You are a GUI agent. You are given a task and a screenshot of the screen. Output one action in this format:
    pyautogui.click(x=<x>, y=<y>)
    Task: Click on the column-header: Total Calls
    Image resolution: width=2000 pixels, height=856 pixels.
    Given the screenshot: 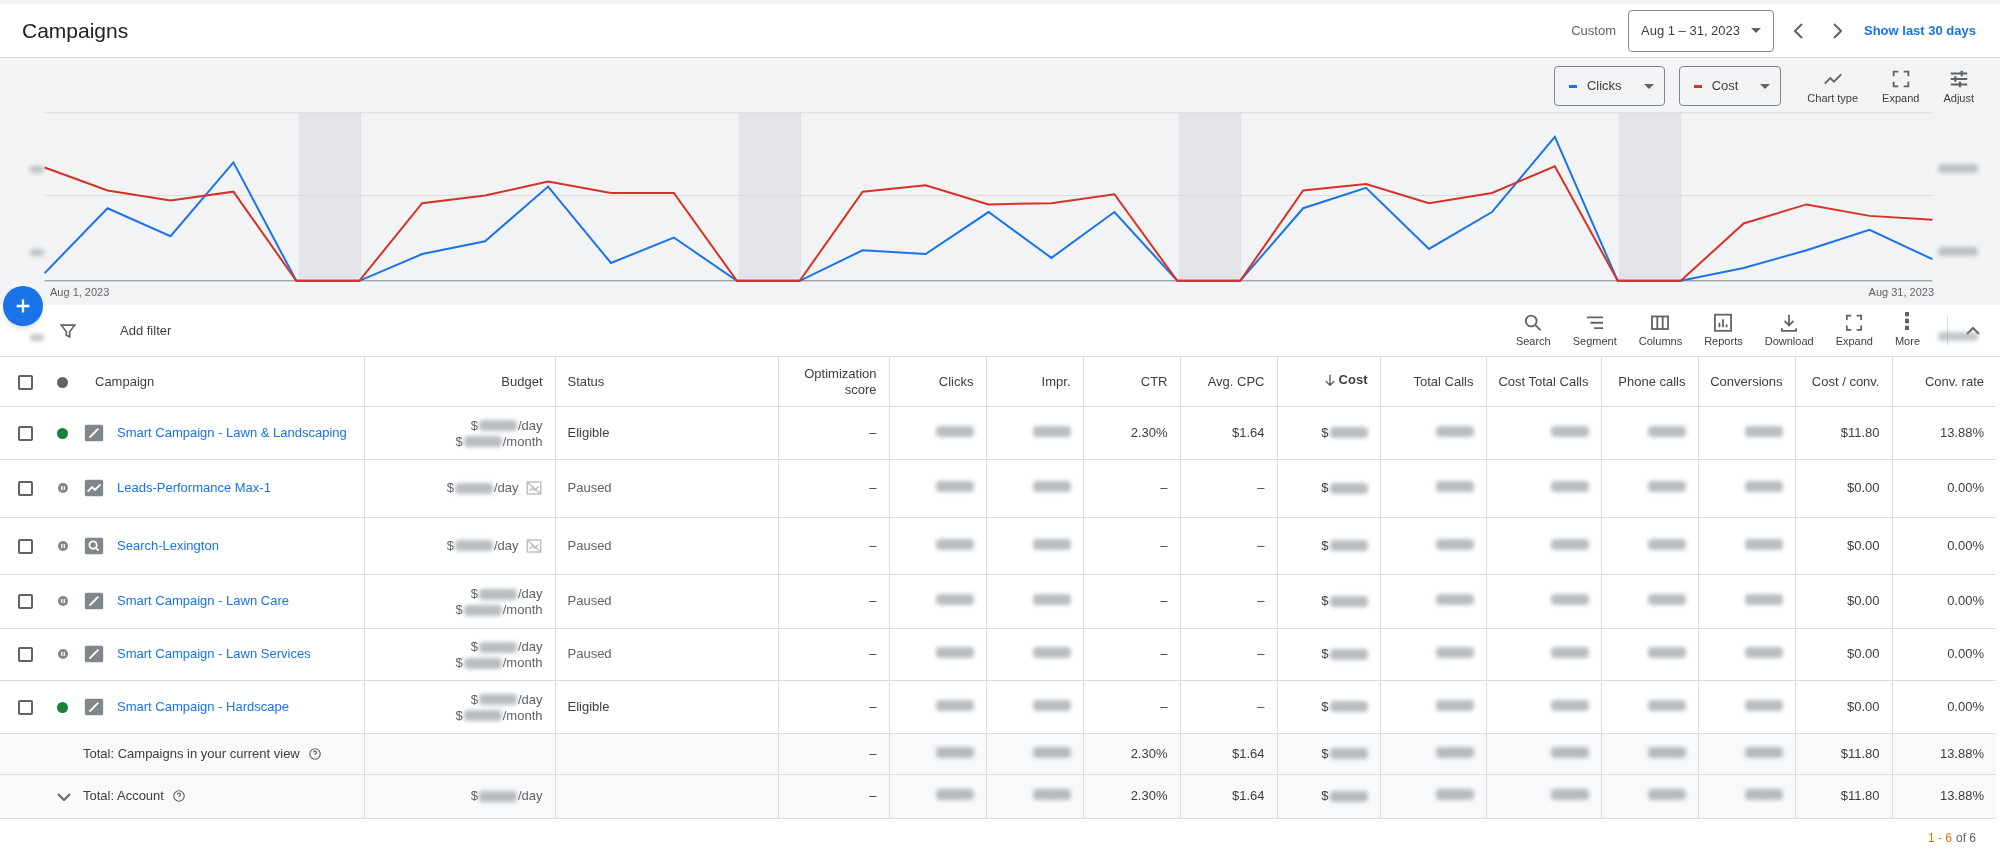 What is the action you would take?
    pyautogui.click(x=1443, y=381)
    